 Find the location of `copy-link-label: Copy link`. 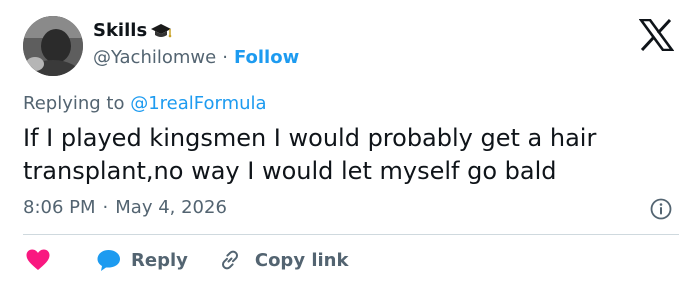

copy-link-label: Copy link is located at coordinates (301, 260).